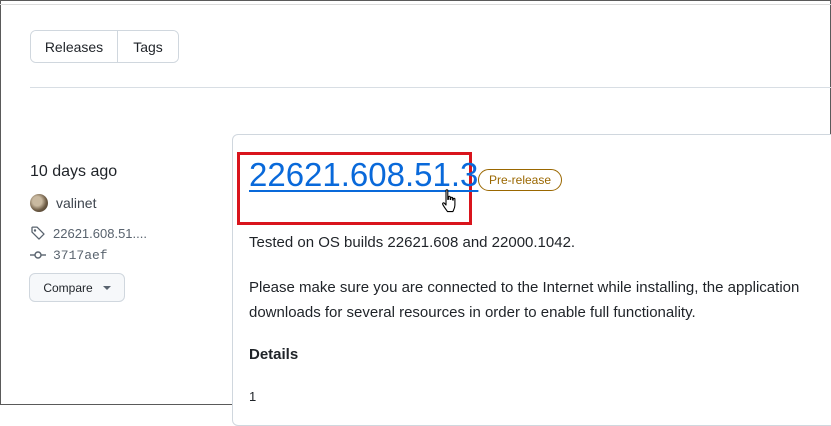 This screenshot has width=831, height=426. Describe the element at coordinates (106, 287) in the screenshot. I see `caret-down-icon` at that location.